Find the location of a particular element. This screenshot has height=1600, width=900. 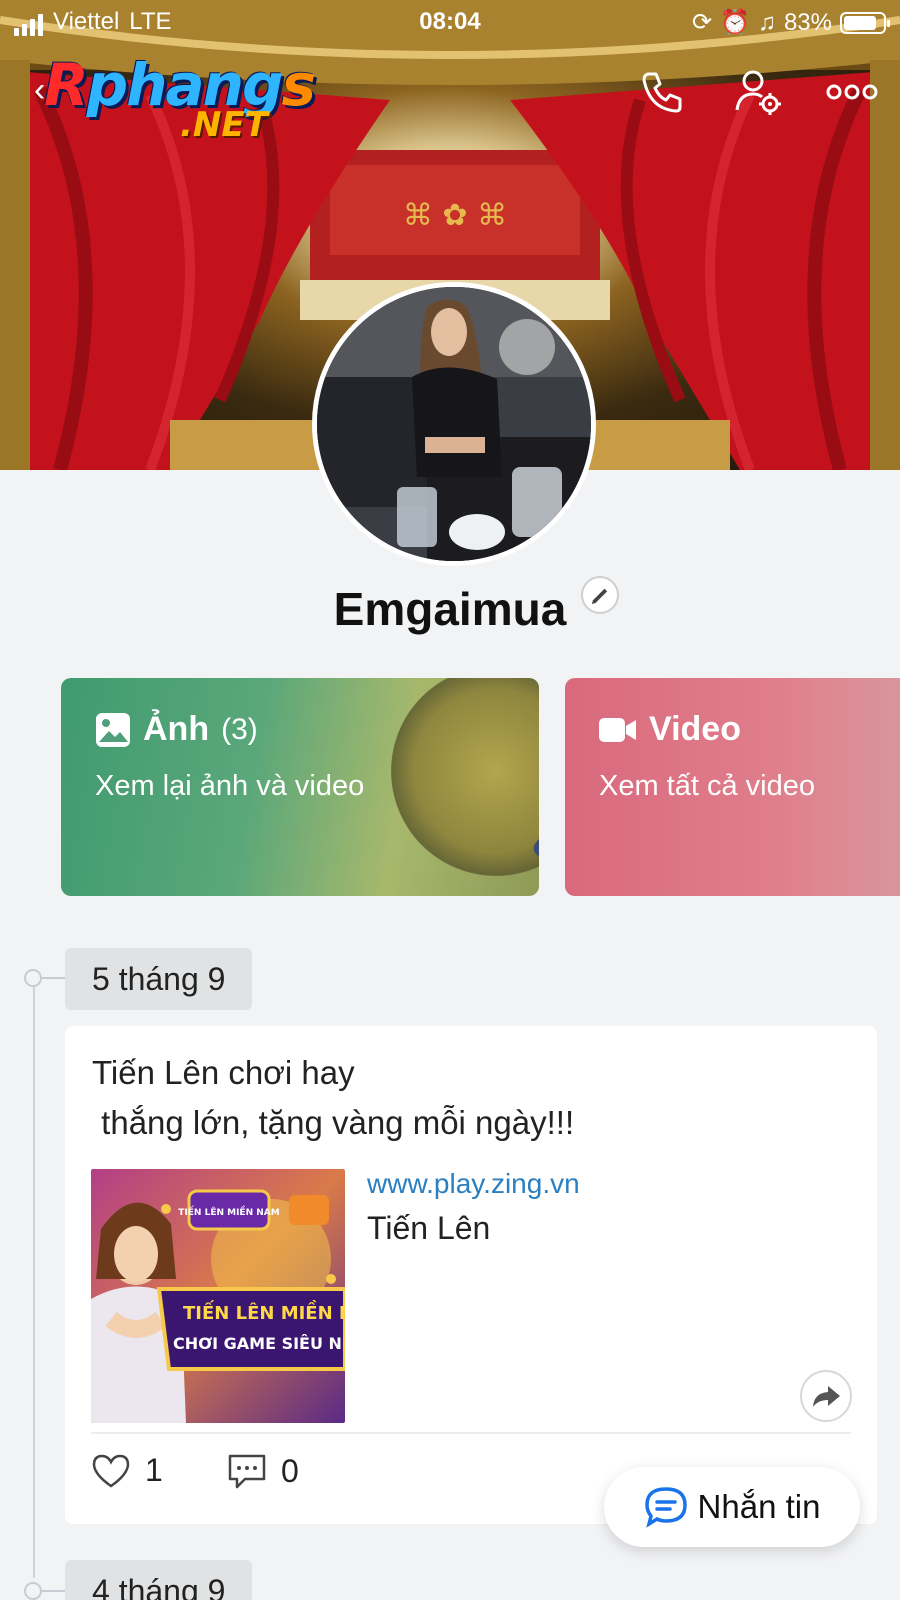

video-title: Video is located at coordinates (695, 729).